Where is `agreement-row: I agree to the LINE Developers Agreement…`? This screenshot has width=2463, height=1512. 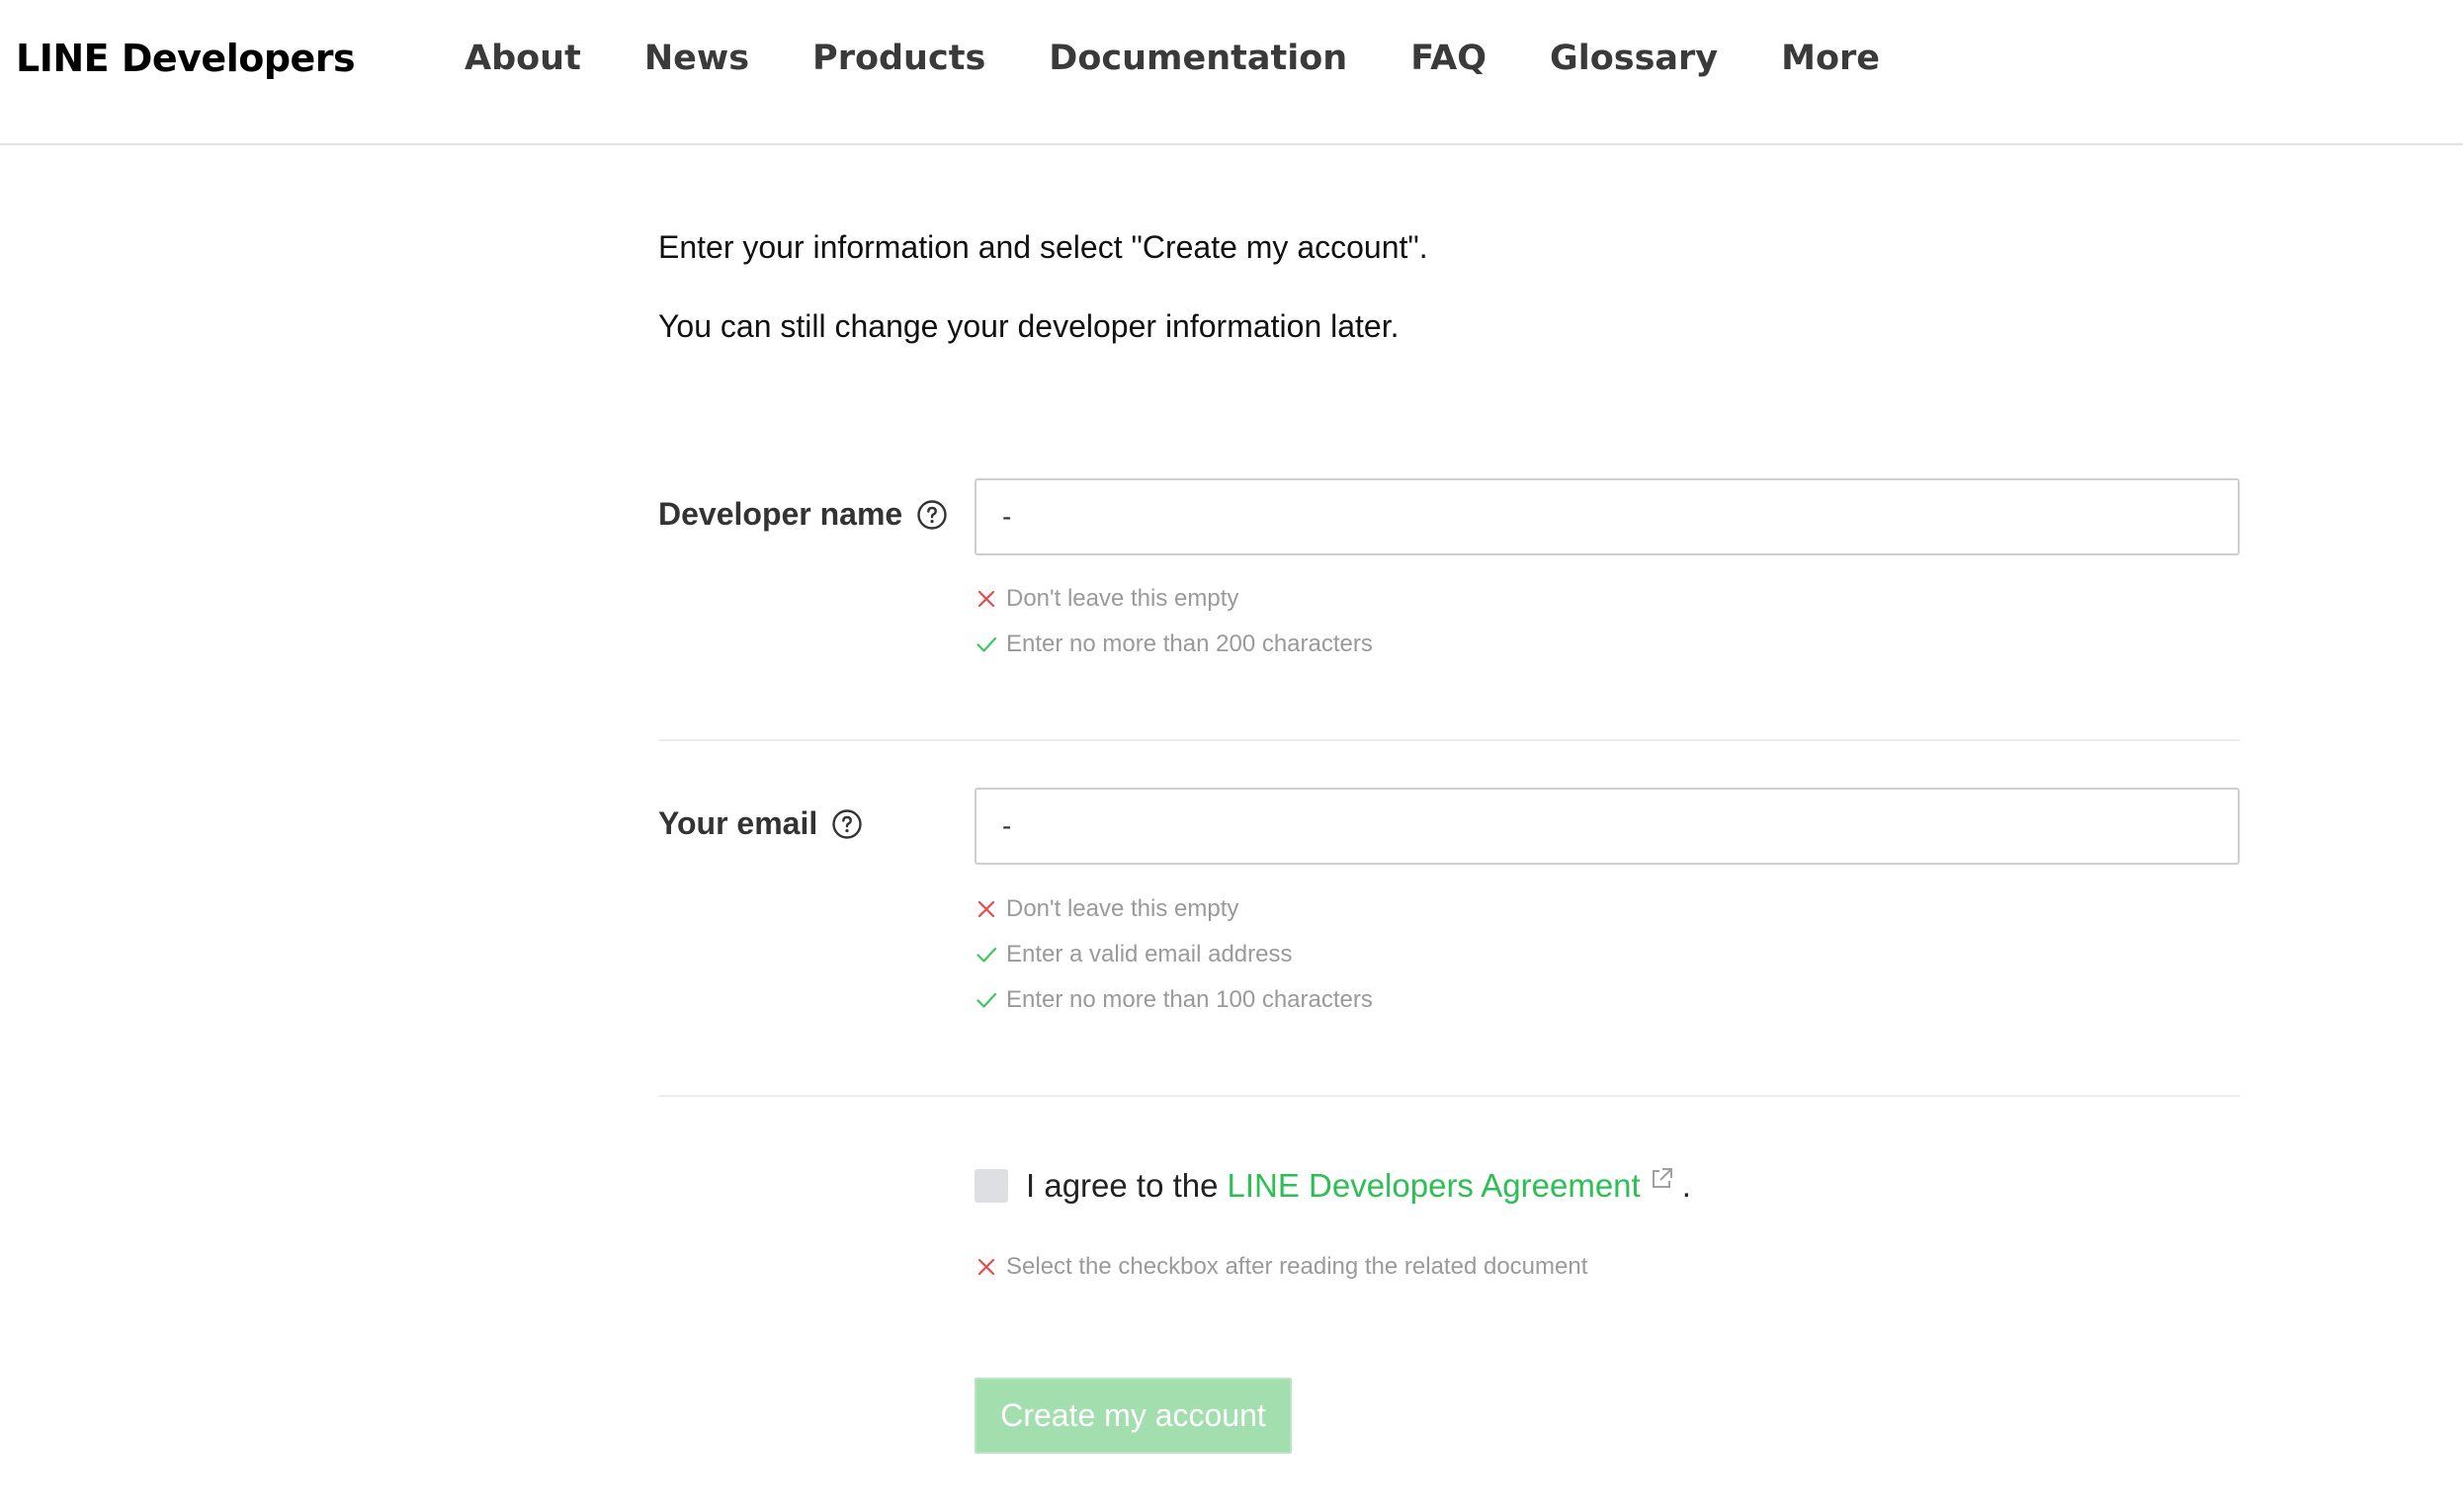
agreement-row: I agree to the LINE Developers Agreement… is located at coordinates (1333, 1186).